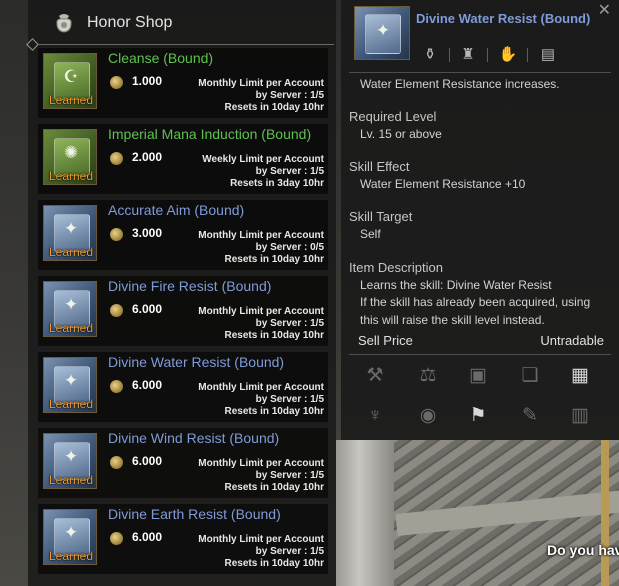  Describe the element at coordinates (452, 320) in the screenshot. I see `description-line: this will raise the skill level instead.` at that location.